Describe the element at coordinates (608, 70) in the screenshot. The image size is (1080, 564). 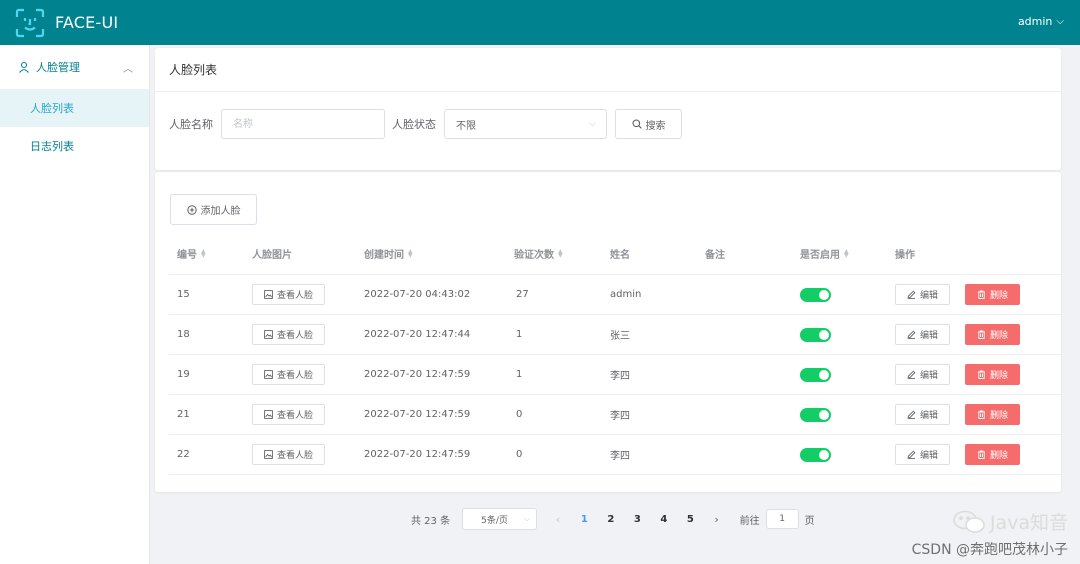
I see `page-title: 人脸列表` at that location.